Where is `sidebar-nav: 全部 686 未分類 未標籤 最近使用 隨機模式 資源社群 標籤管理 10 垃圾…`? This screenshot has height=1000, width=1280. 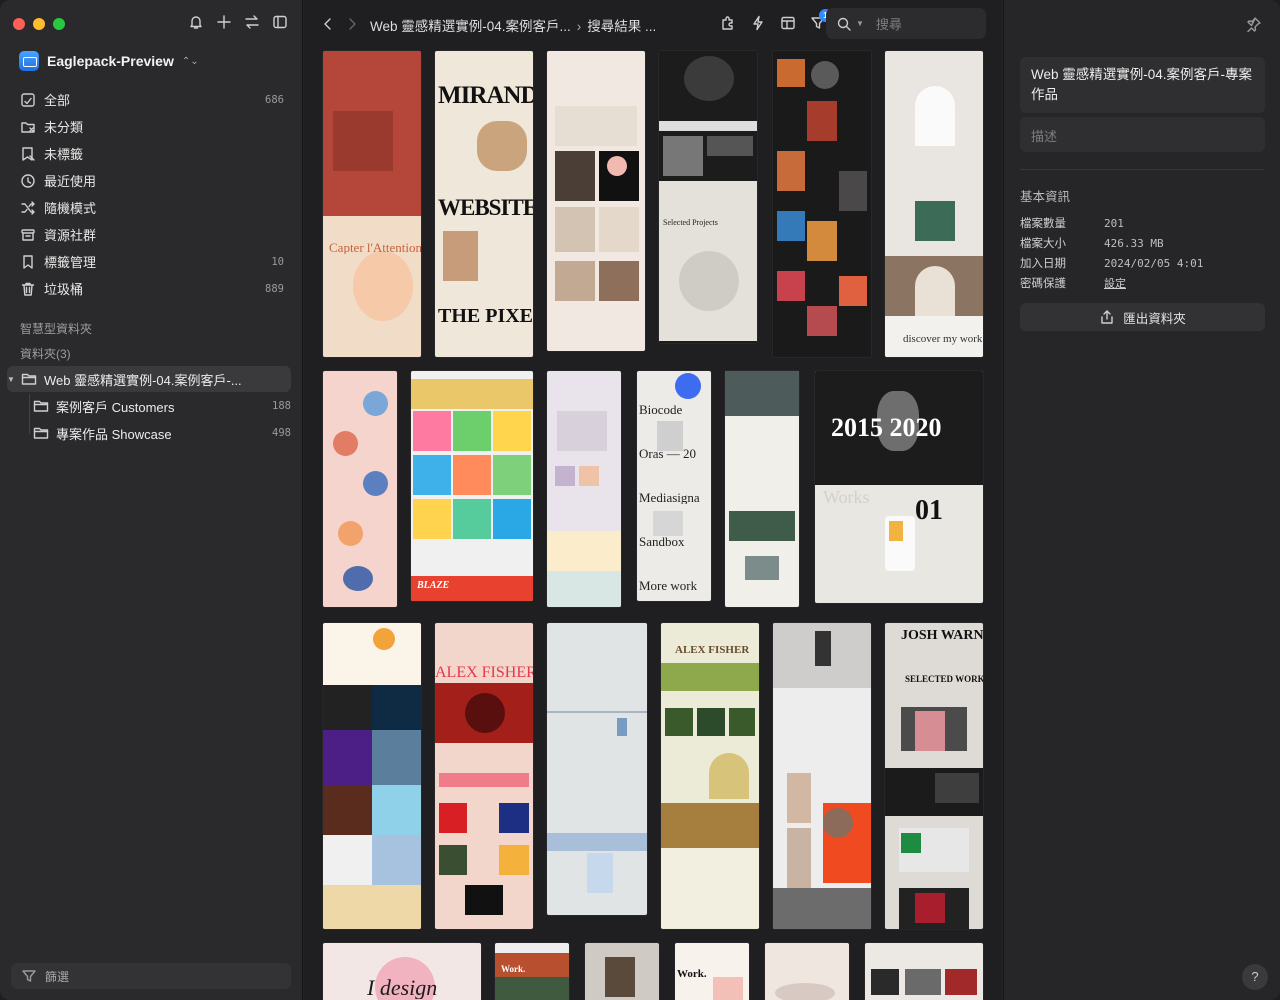
sidebar-nav: 全部 686 未分類 未標籤 最近使用 隨機模式 資源社群 標籤管理 10 垃圾… is located at coordinates (151, 194).